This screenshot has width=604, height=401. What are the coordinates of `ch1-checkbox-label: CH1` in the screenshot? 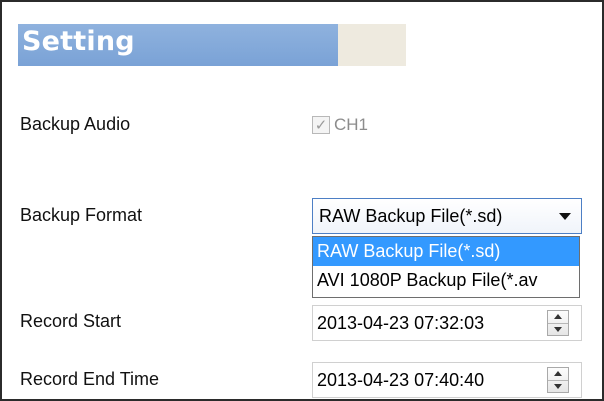 It's located at (351, 124).